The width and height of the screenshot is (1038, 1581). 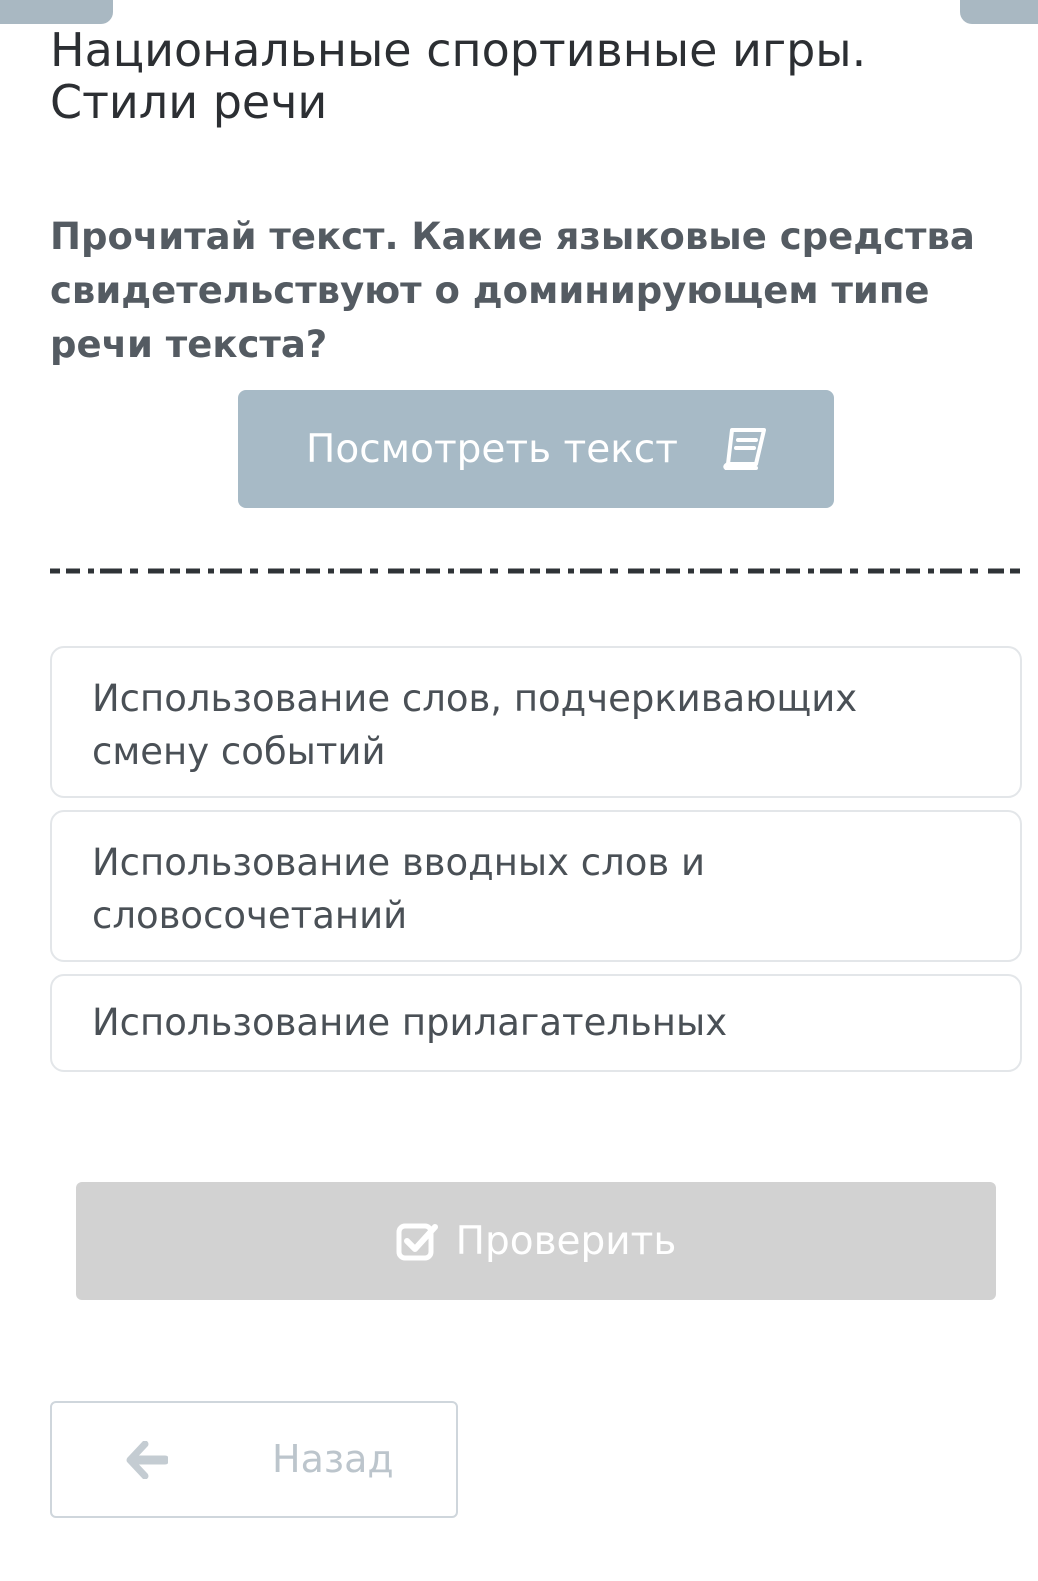 I want to click on option-3: Использование прилагательных, so click(x=536, y=1023).